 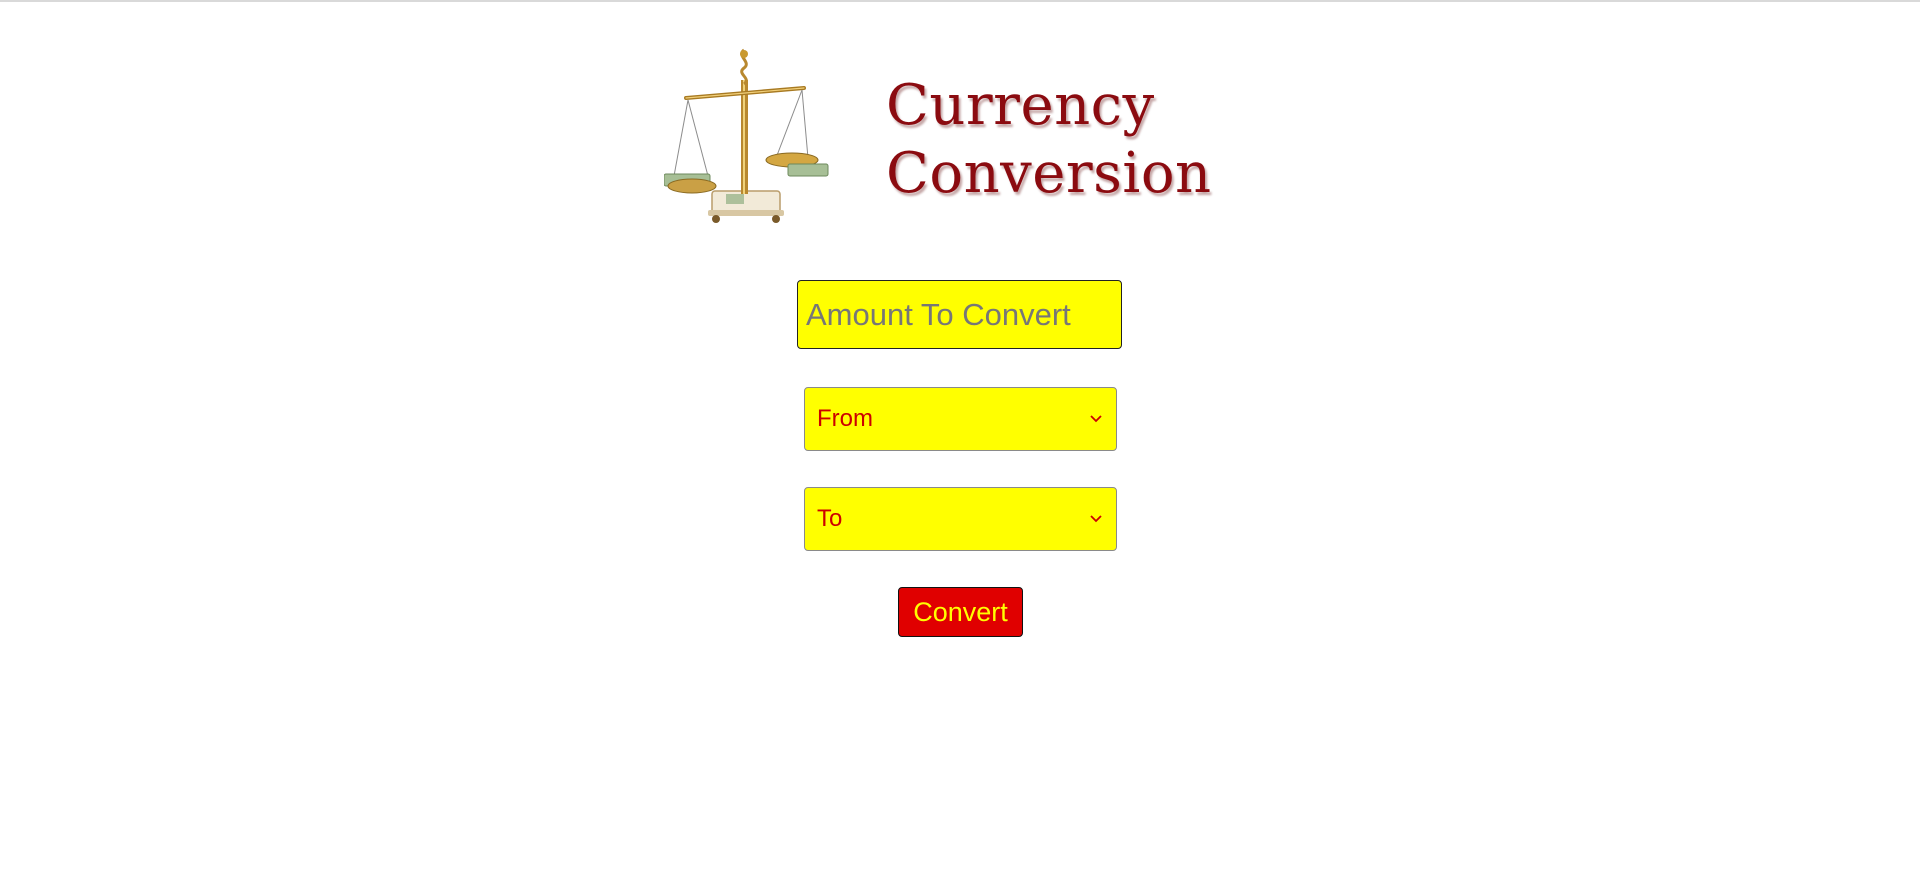 What do you see at coordinates (746, 135) in the screenshot?
I see `balance-scale-with-money-icon` at bounding box center [746, 135].